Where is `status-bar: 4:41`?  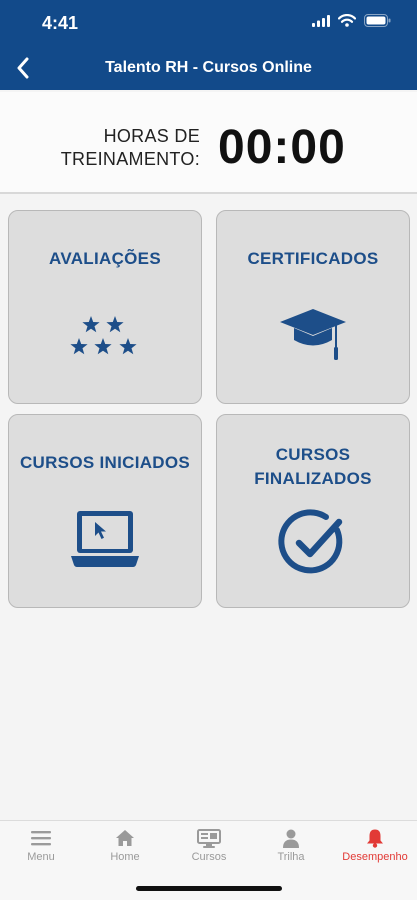 status-bar: 4:41 is located at coordinates (208, 23).